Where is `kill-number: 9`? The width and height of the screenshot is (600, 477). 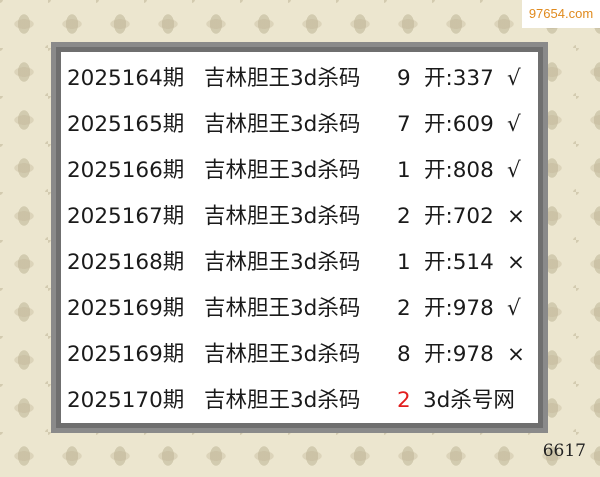
kill-number: 9 is located at coordinates (404, 78).